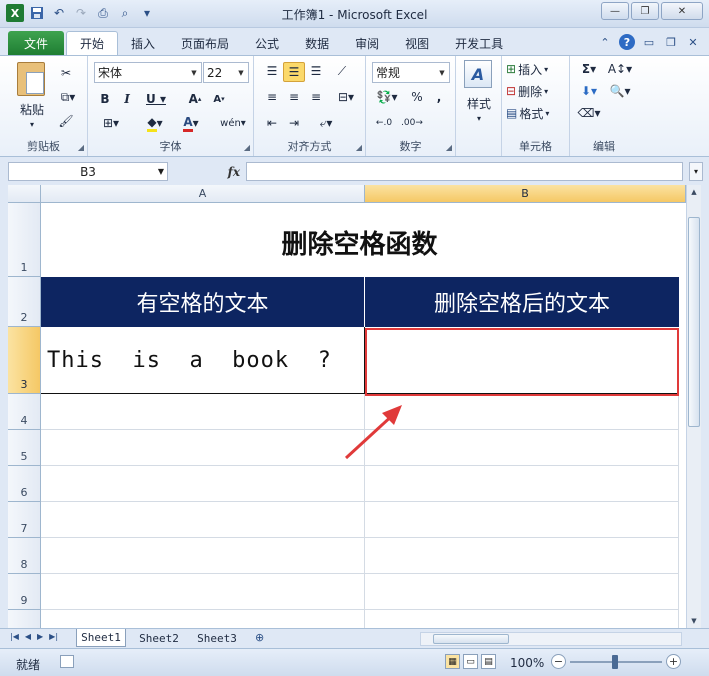 This screenshot has width=709, height=676. Describe the element at coordinates (263, 638) in the screenshot. I see `insert-sheet-icon: ⊕` at that location.